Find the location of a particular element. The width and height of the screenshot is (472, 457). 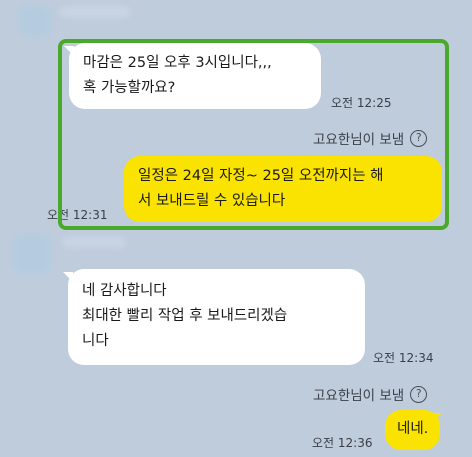

sent-by-text: 고요한님이 보냄 is located at coordinates (359, 396).